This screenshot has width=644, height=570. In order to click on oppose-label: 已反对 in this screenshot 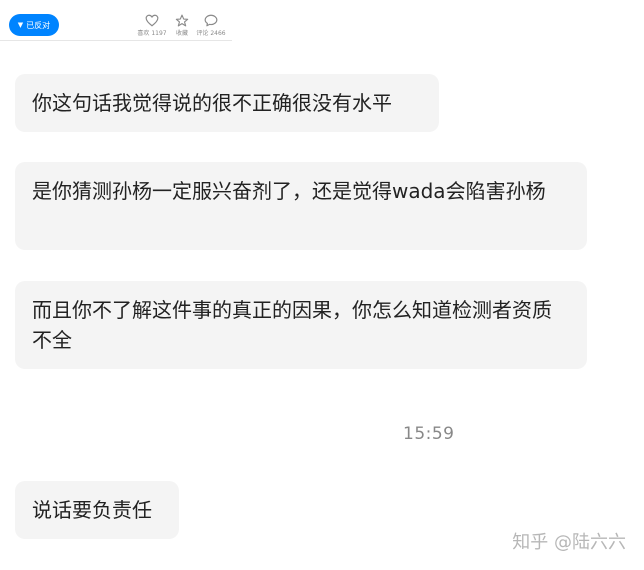, I will do `click(38, 25)`.